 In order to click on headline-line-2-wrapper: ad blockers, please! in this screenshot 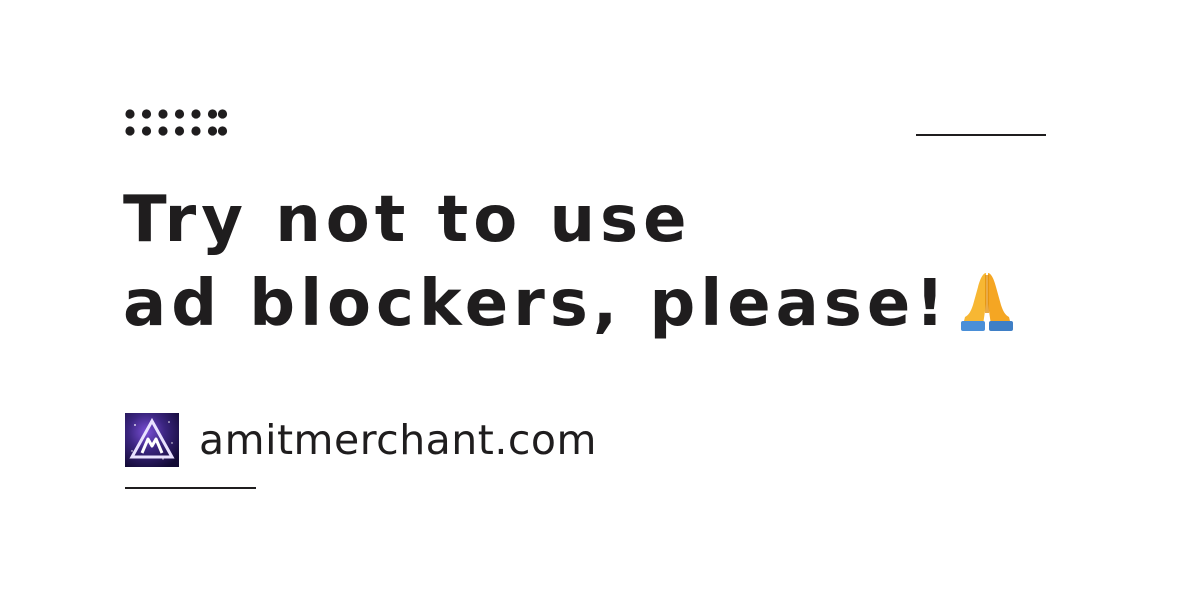, I will do `click(603, 304)`.